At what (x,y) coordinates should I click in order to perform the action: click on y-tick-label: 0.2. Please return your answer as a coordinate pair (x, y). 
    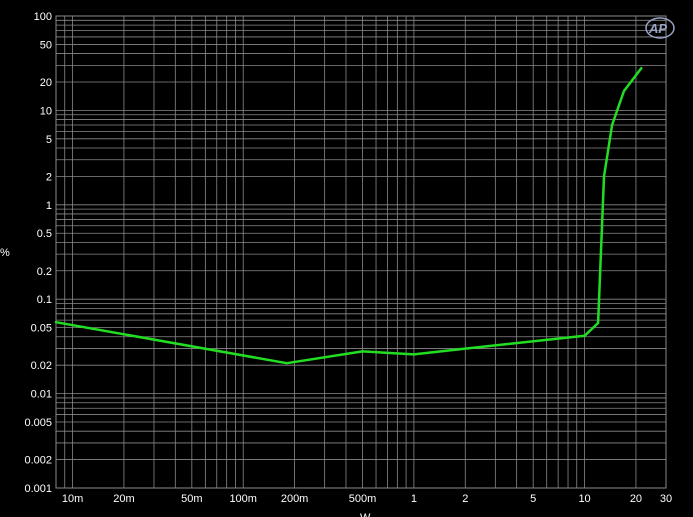
    Looking at the image, I should click on (44, 272).